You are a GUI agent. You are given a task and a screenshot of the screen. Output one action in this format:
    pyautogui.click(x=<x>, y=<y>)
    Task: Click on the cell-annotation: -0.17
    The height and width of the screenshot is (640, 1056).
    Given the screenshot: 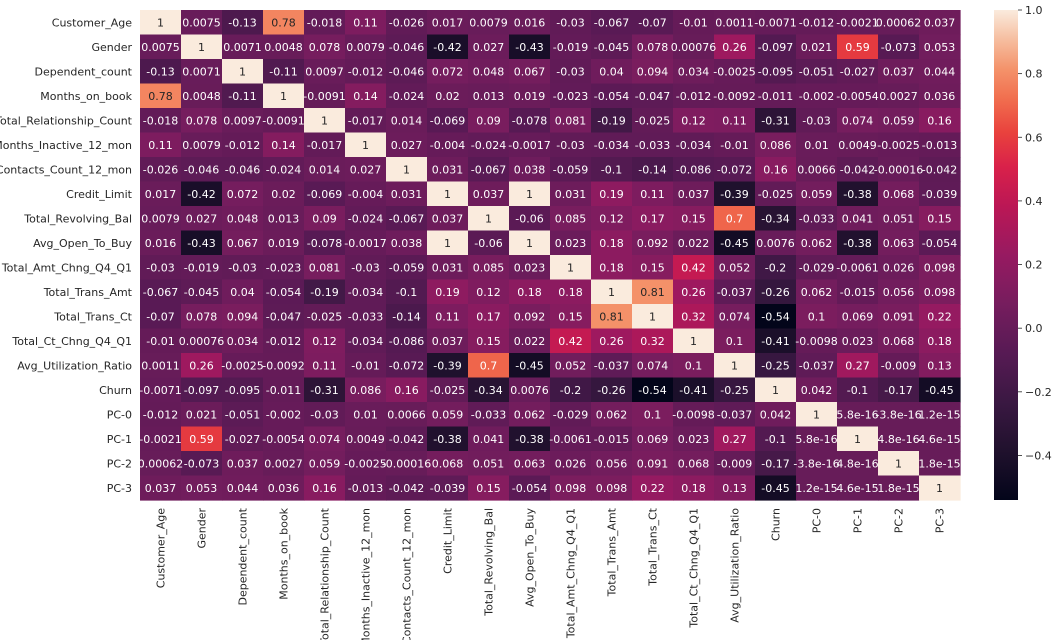 What is the action you would take?
    pyautogui.click(x=775, y=463)
    